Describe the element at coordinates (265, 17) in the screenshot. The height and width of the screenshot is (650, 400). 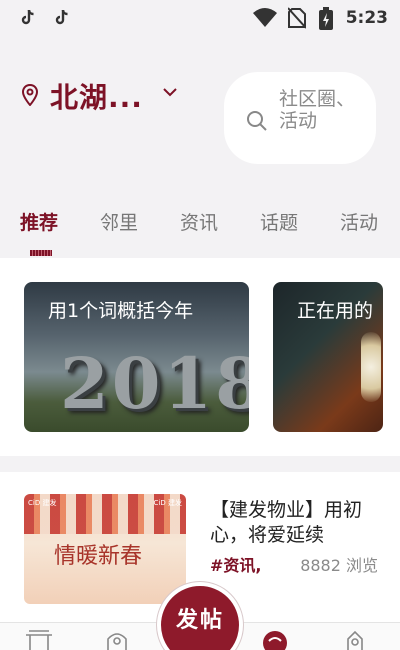
I see `wifi-icon` at that location.